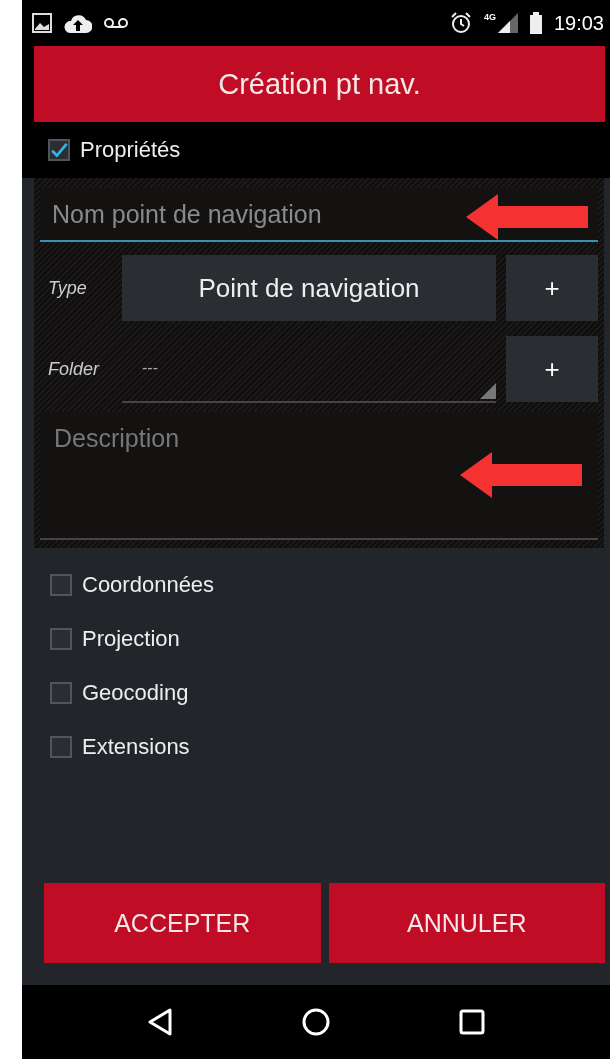 Image resolution: width=610 pixels, height=1059 pixels. Describe the element at coordinates (116, 23) in the screenshot. I see `voicemail-icon` at that location.